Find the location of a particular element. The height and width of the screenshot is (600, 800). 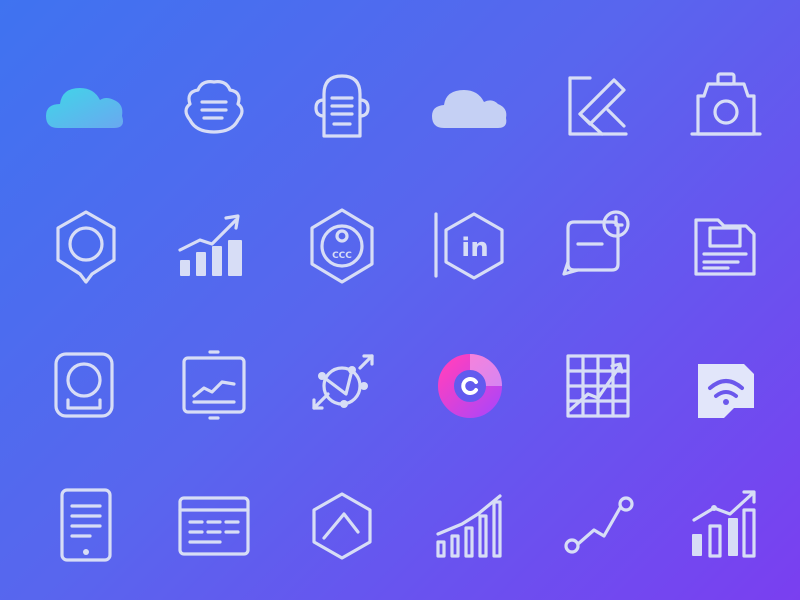

badge-text: CCC is located at coordinates (342, 256).